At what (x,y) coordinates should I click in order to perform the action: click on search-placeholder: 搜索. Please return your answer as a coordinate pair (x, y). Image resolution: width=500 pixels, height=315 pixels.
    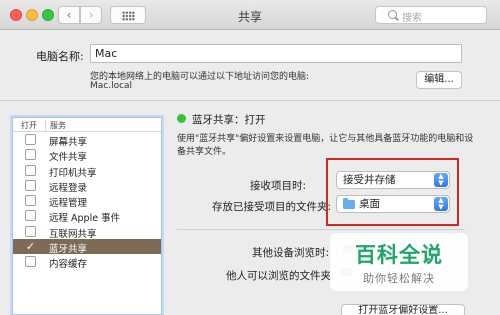
    Looking at the image, I should click on (412, 18).